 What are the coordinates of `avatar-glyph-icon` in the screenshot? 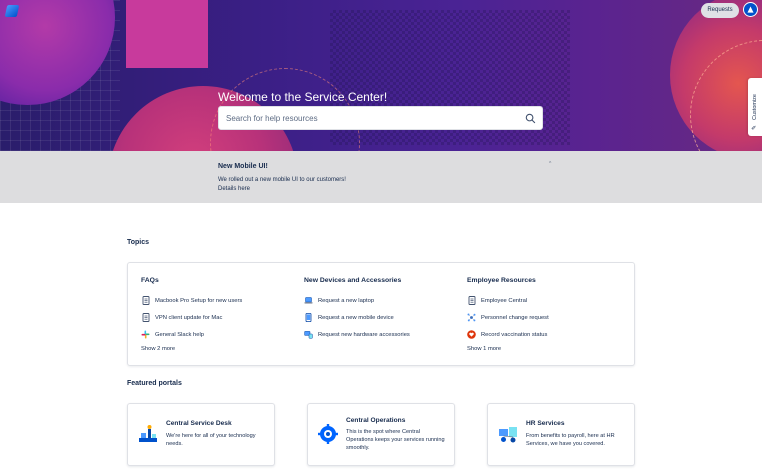 It's located at (750, 9).